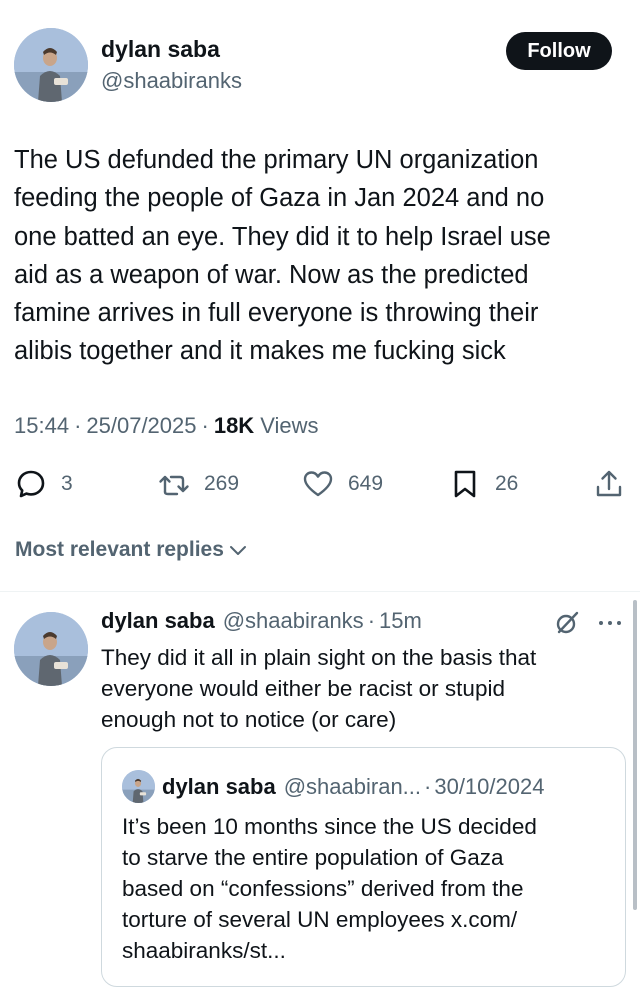  I want to click on speech-bubble-icon, so click(31, 484).